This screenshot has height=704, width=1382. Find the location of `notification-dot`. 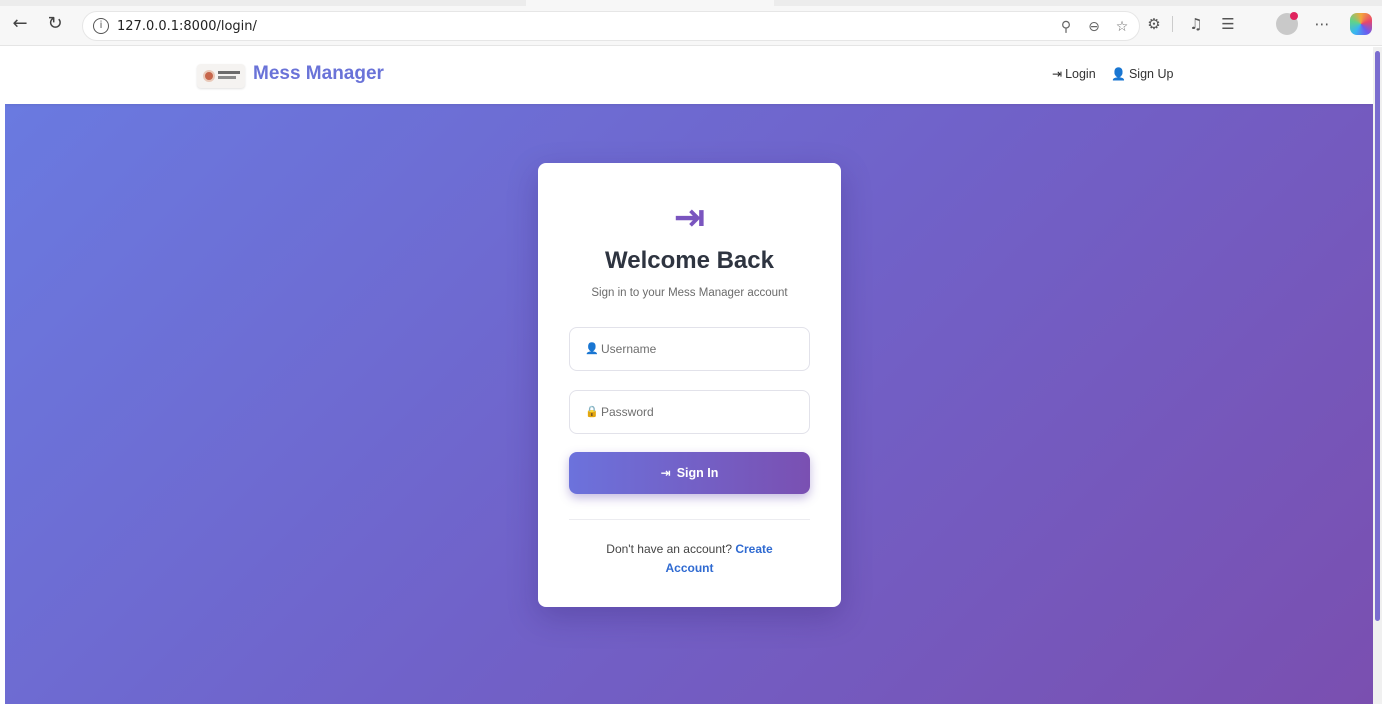

notification-dot is located at coordinates (1294, 16).